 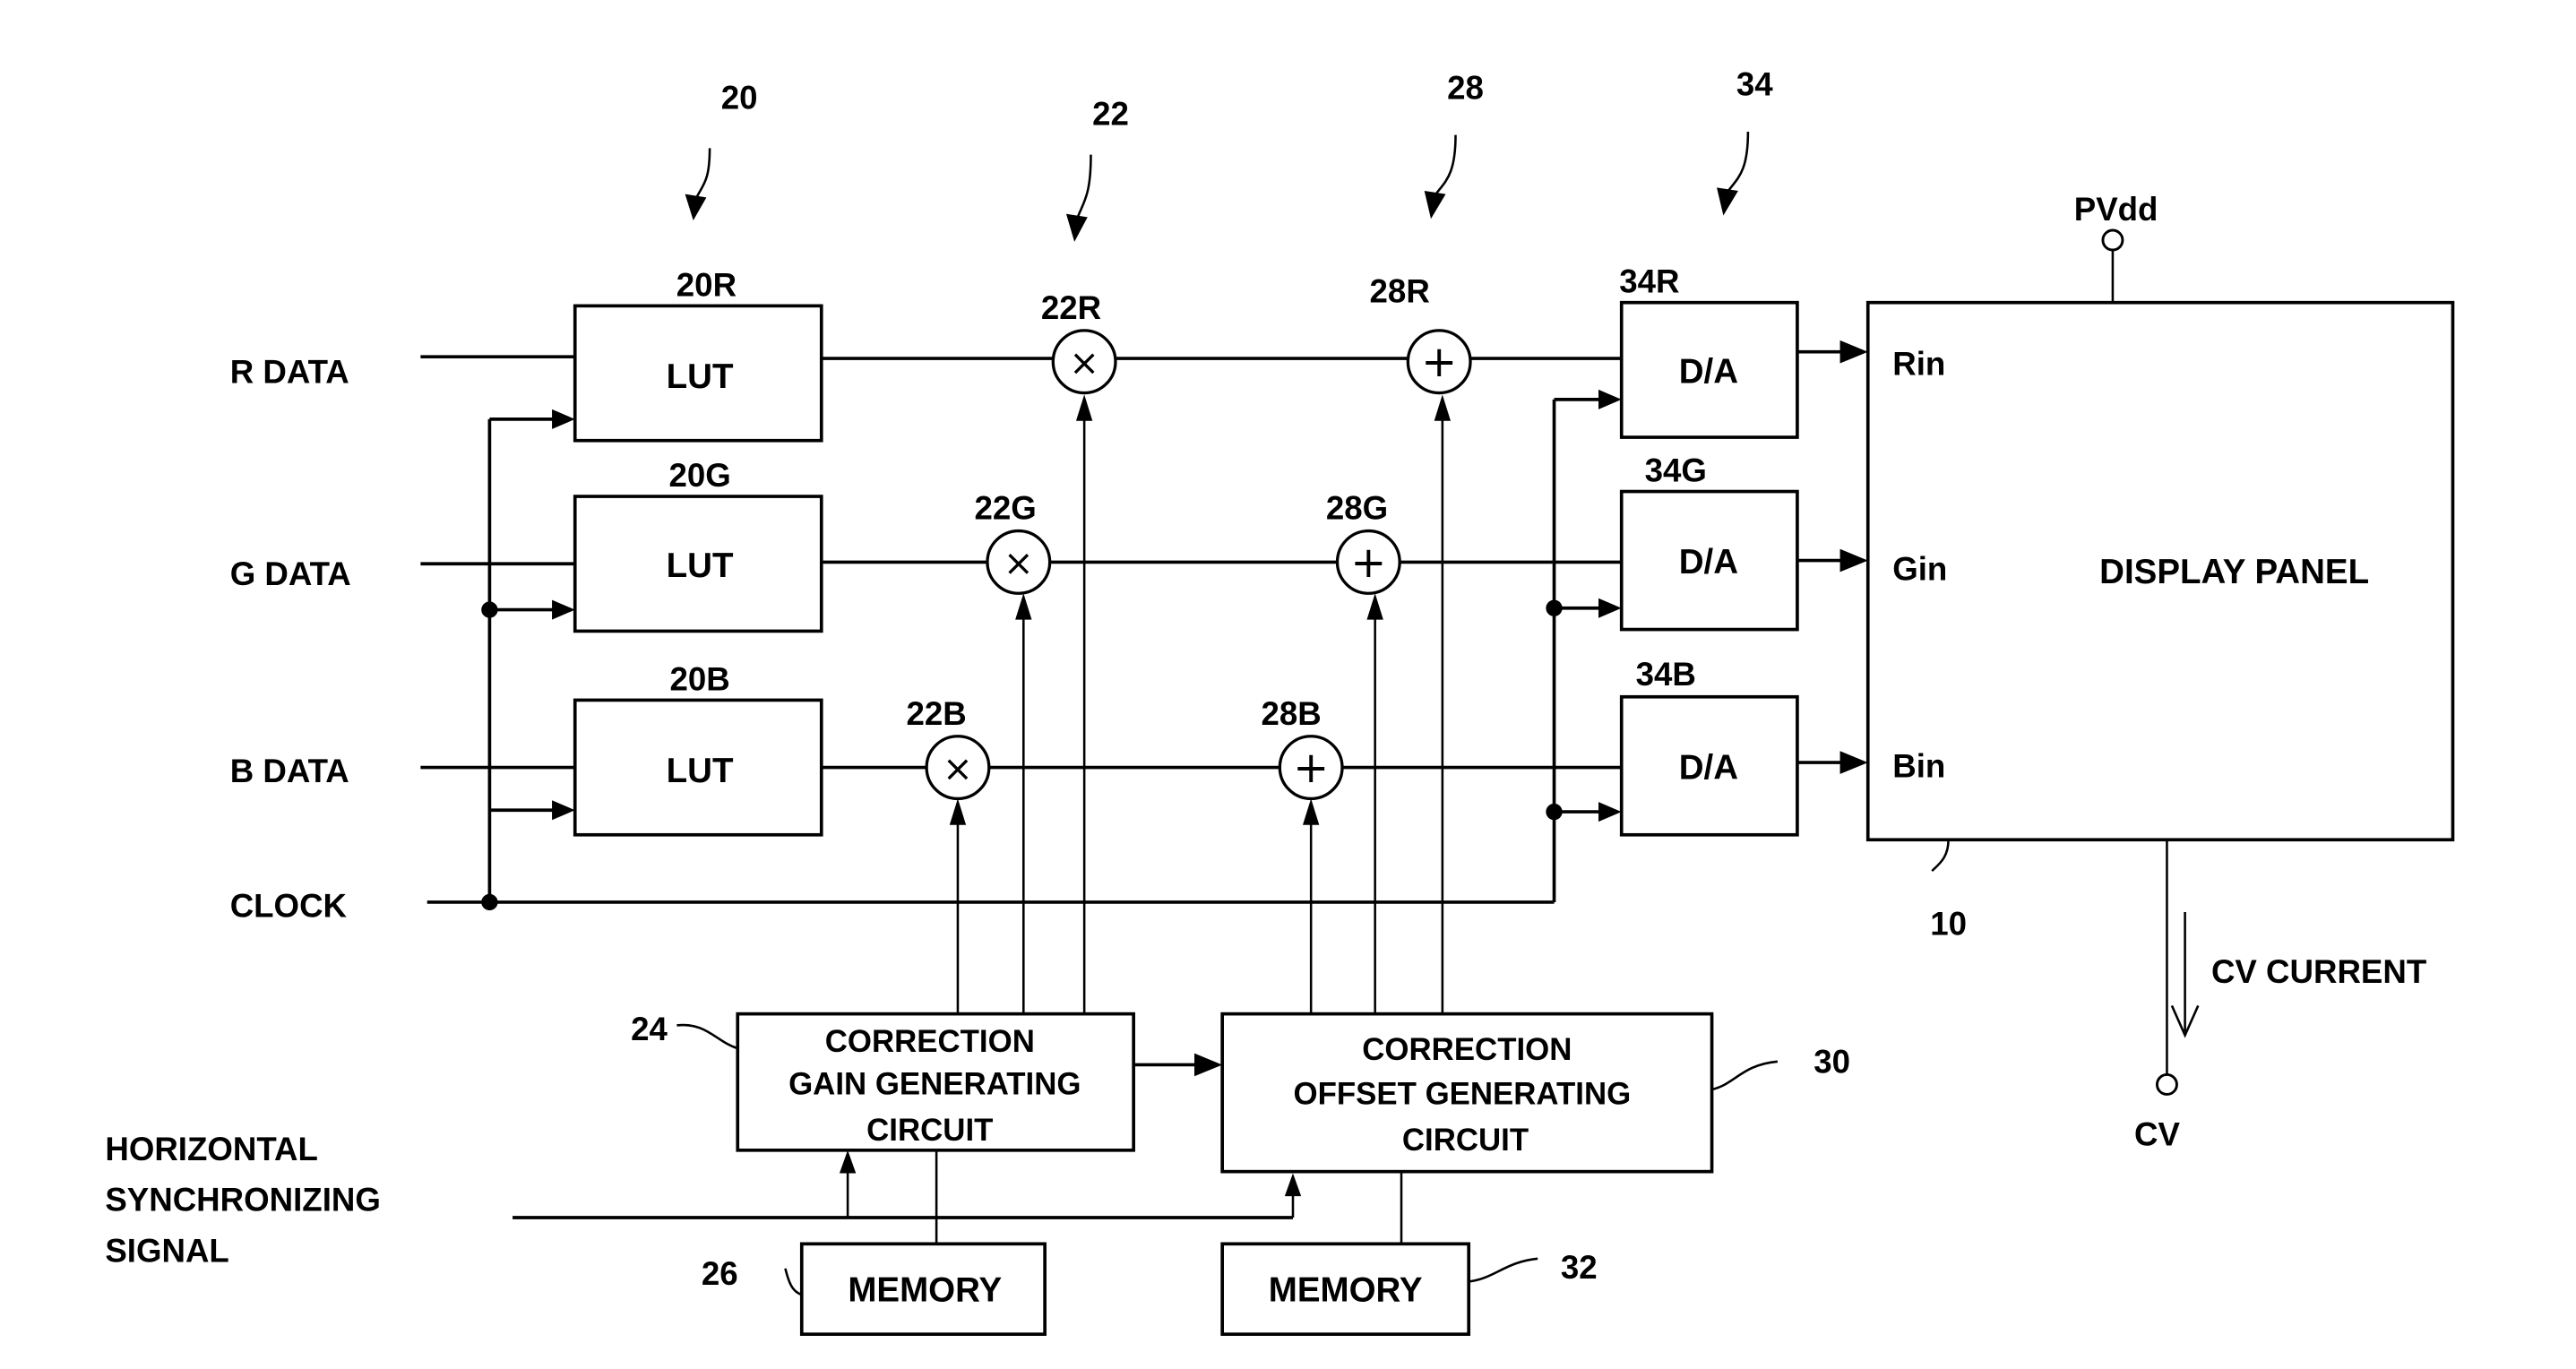 I want to click on cv-current-label: CV CURRENT, so click(x=2318, y=971).